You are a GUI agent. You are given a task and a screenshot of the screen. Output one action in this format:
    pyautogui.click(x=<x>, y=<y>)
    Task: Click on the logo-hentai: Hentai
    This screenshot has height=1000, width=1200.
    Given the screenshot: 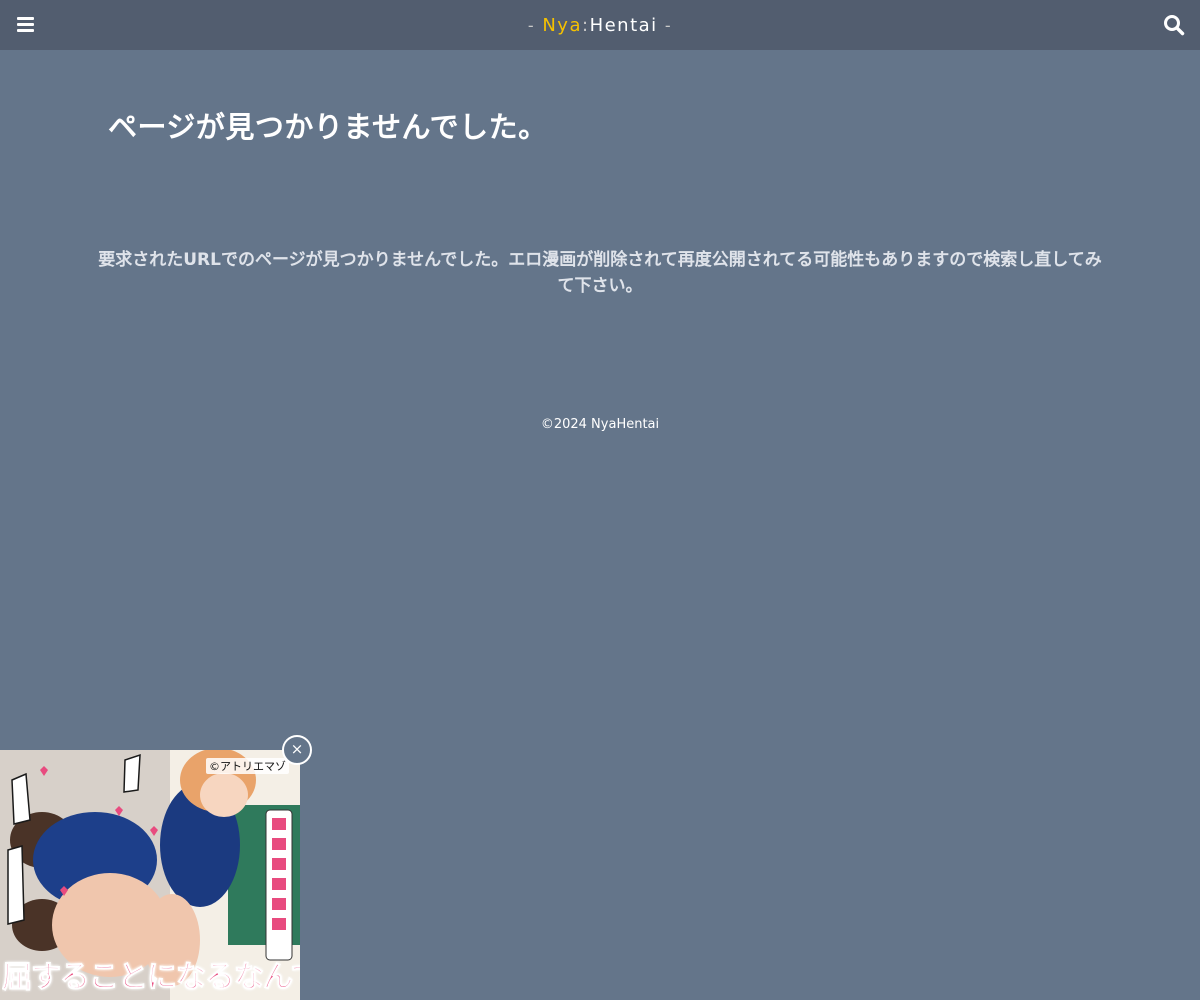 What is the action you would take?
    pyautogui.click(x=623, y=25)
    